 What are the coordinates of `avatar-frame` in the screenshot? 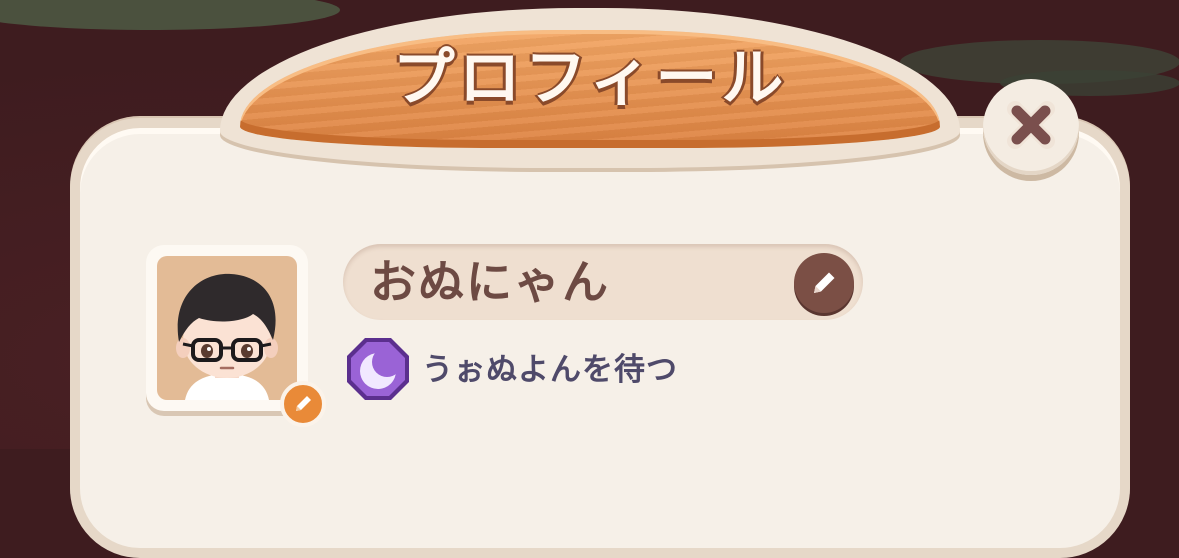 It's located at (227, 328).